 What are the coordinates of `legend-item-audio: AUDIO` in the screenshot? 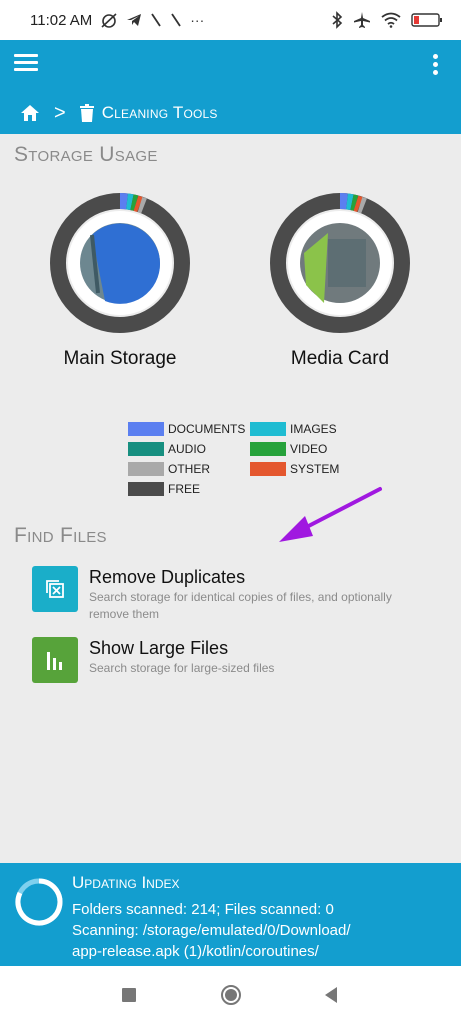 It's located at (189, 449).